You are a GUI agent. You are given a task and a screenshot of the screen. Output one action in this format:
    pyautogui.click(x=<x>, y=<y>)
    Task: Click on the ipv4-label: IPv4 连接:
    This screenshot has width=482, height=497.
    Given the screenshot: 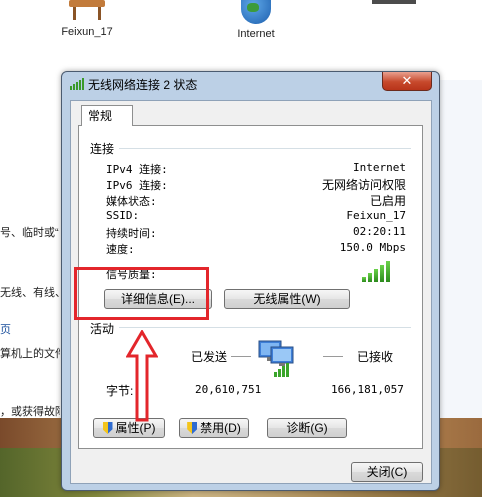 What is the action you would take?
    pyautogui.click(x=137, y=169)
    